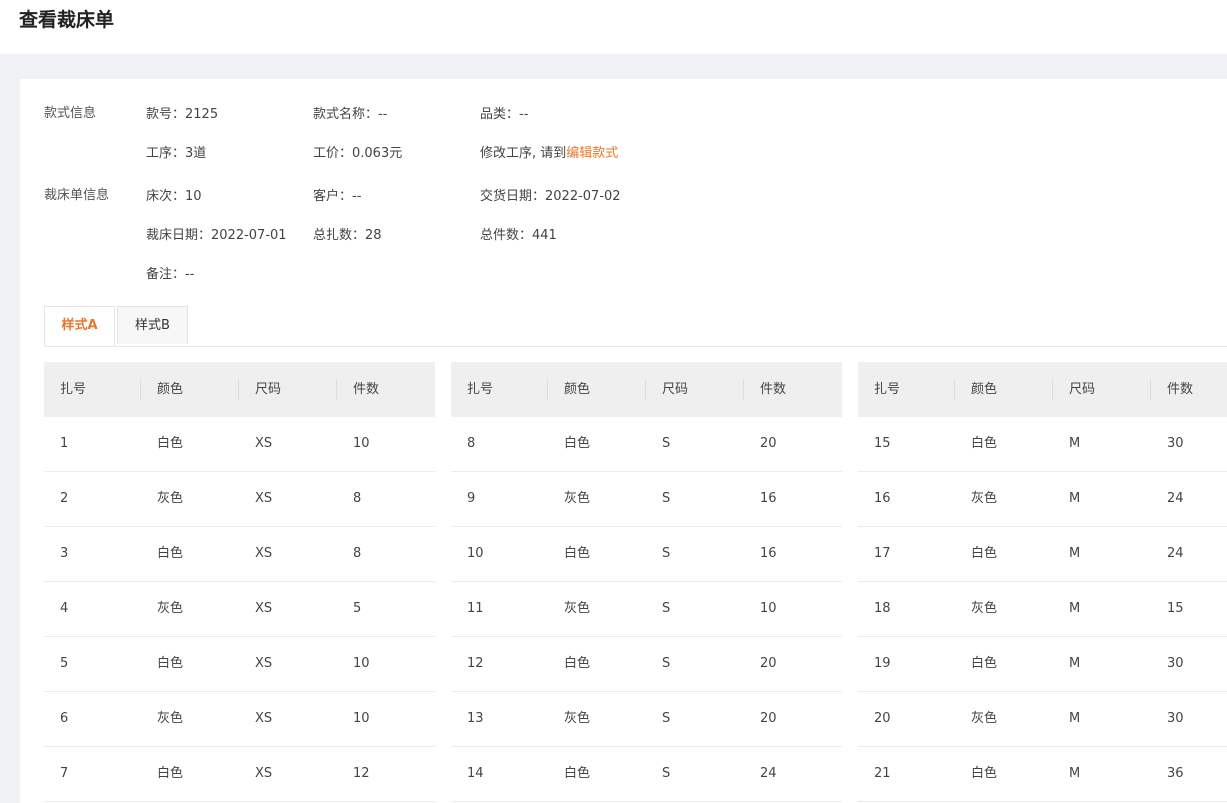 Image resolution: width=1227 pixels, height=803 pixels. What do you see at coordinates (882, 443) in the screenshot?
I see `bundle-no-cell: 15` at bounding box center [882, 443].